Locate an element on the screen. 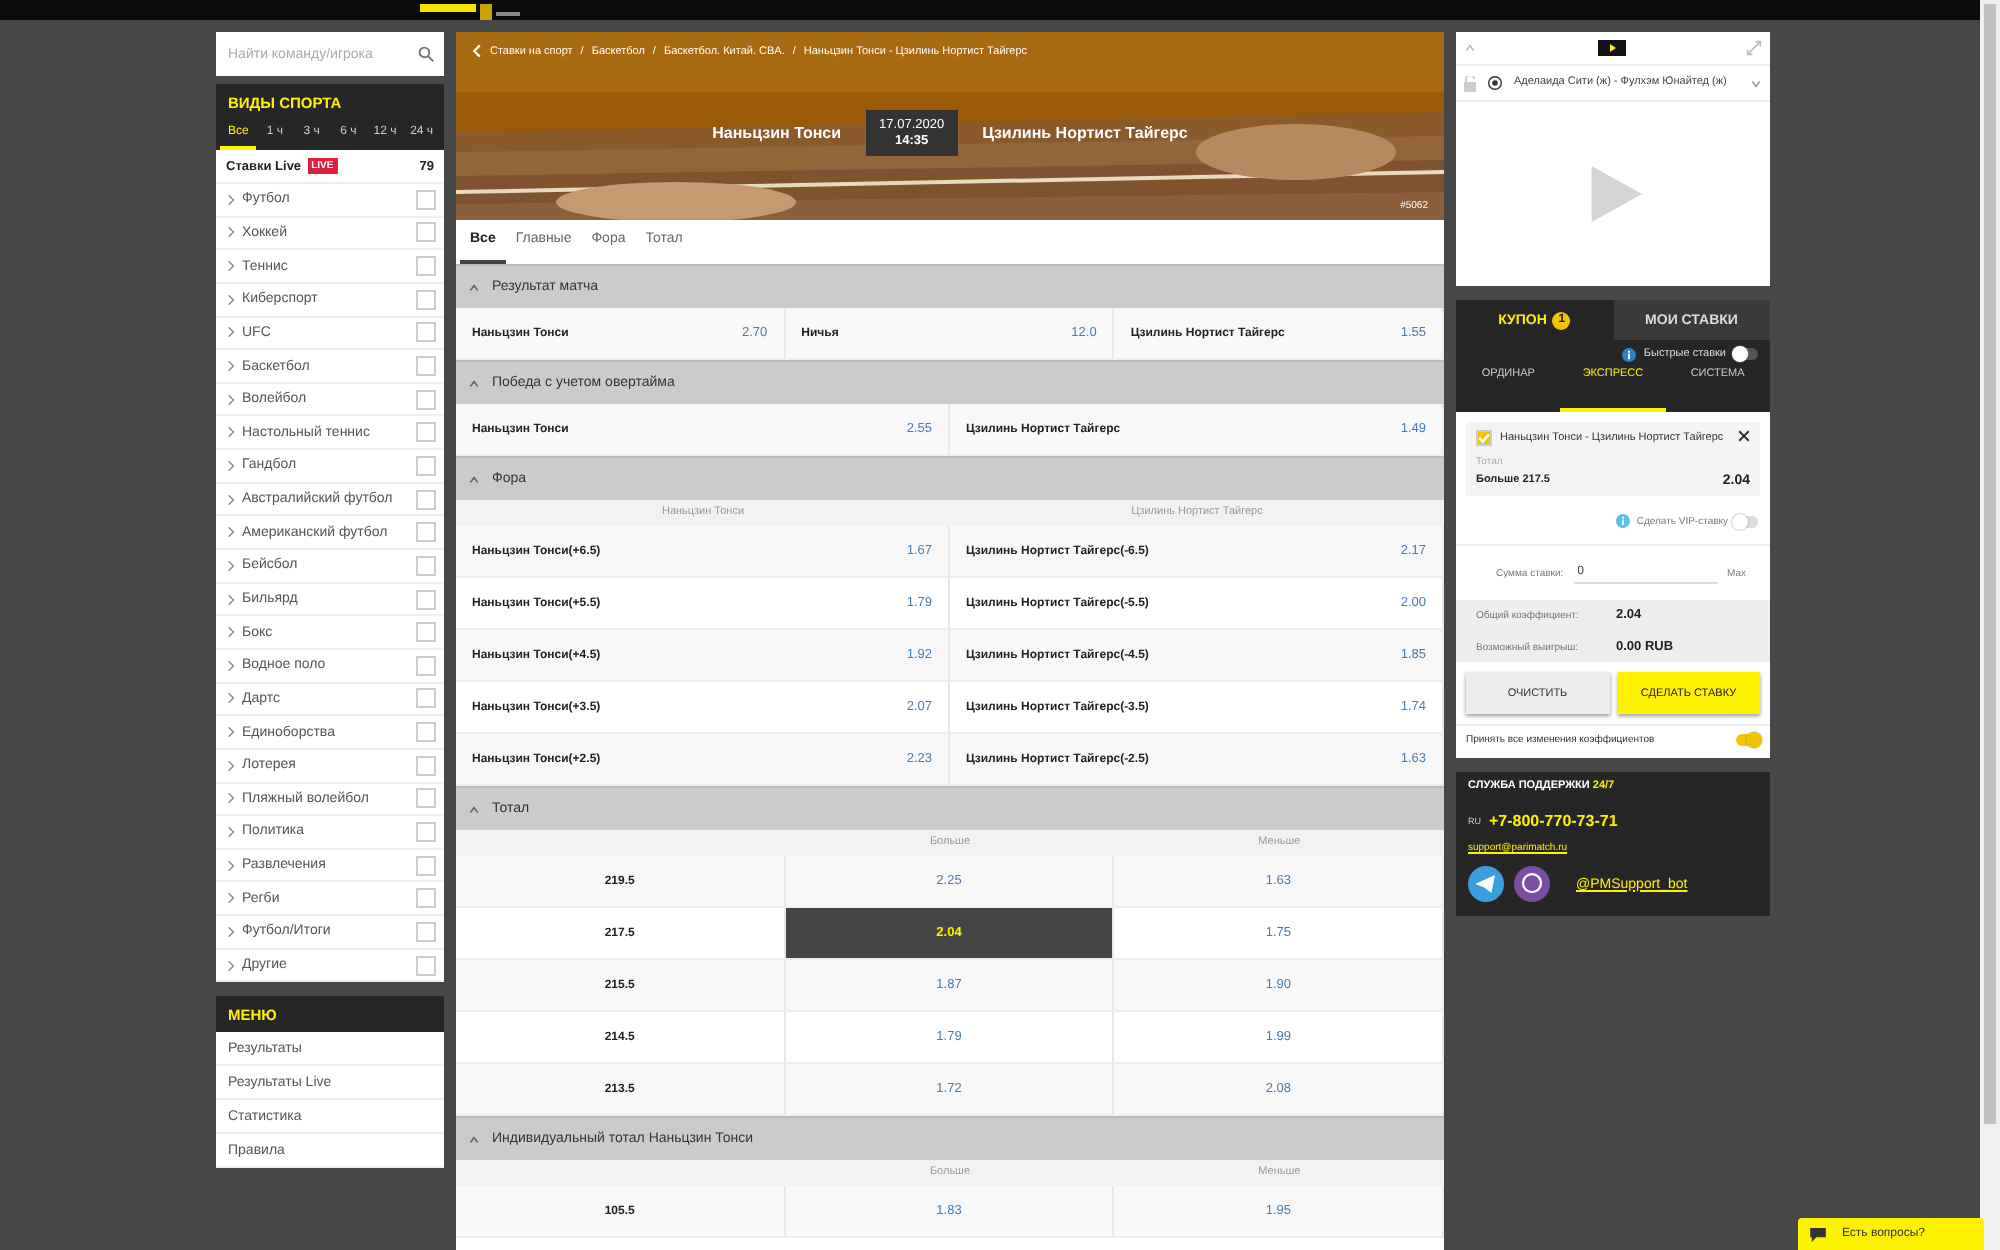 The image size is (2000, 1250). team-name: Наньцзин Тонси is located at coordinates (777, 133).